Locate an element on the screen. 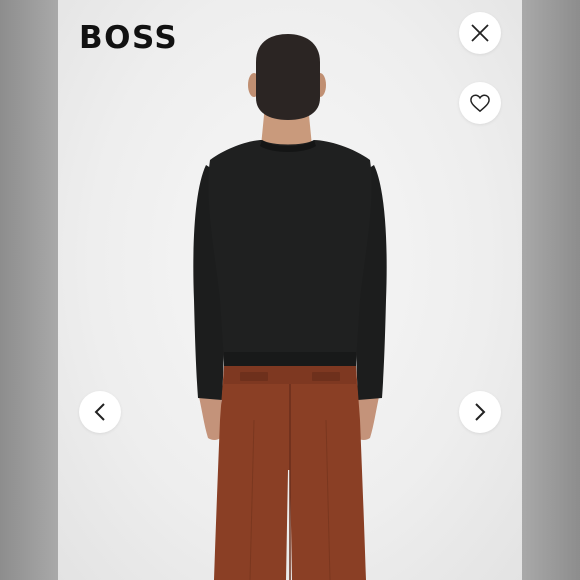 The image size is (580, 580). favorite-button is located at coordinates (480, 103).